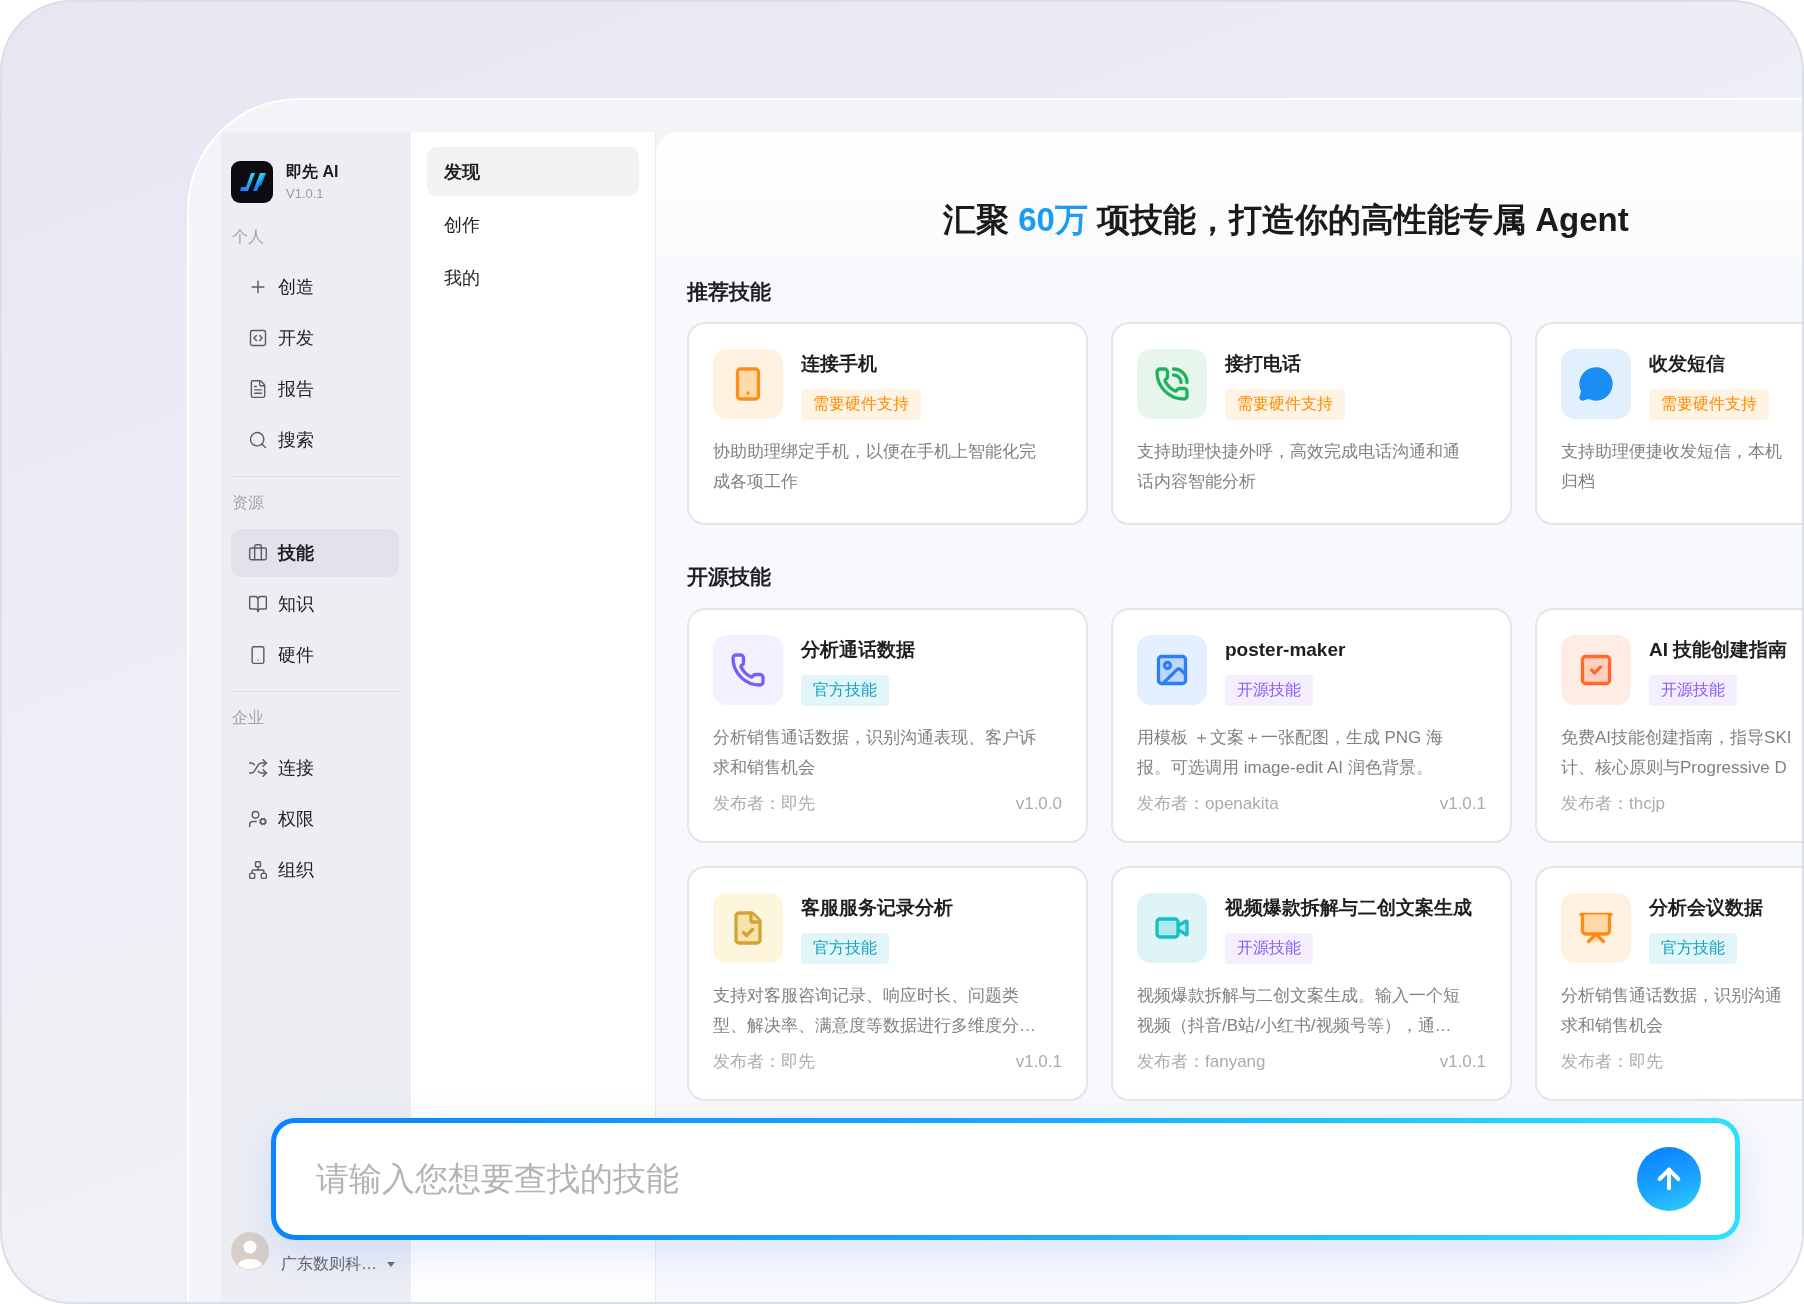  What do you see at coordinates (1348, 908) in the screenshot?
I see `skill-title: 视频爆款拆解与二创文案生成` at bounding box center [1348, 908].